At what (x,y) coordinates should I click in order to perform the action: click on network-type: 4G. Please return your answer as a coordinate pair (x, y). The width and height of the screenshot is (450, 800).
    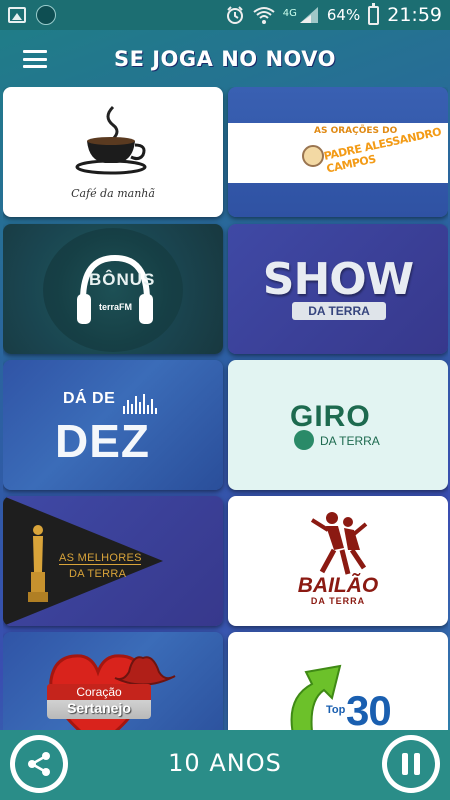
    Looking at the image, I should click on (289, 13).